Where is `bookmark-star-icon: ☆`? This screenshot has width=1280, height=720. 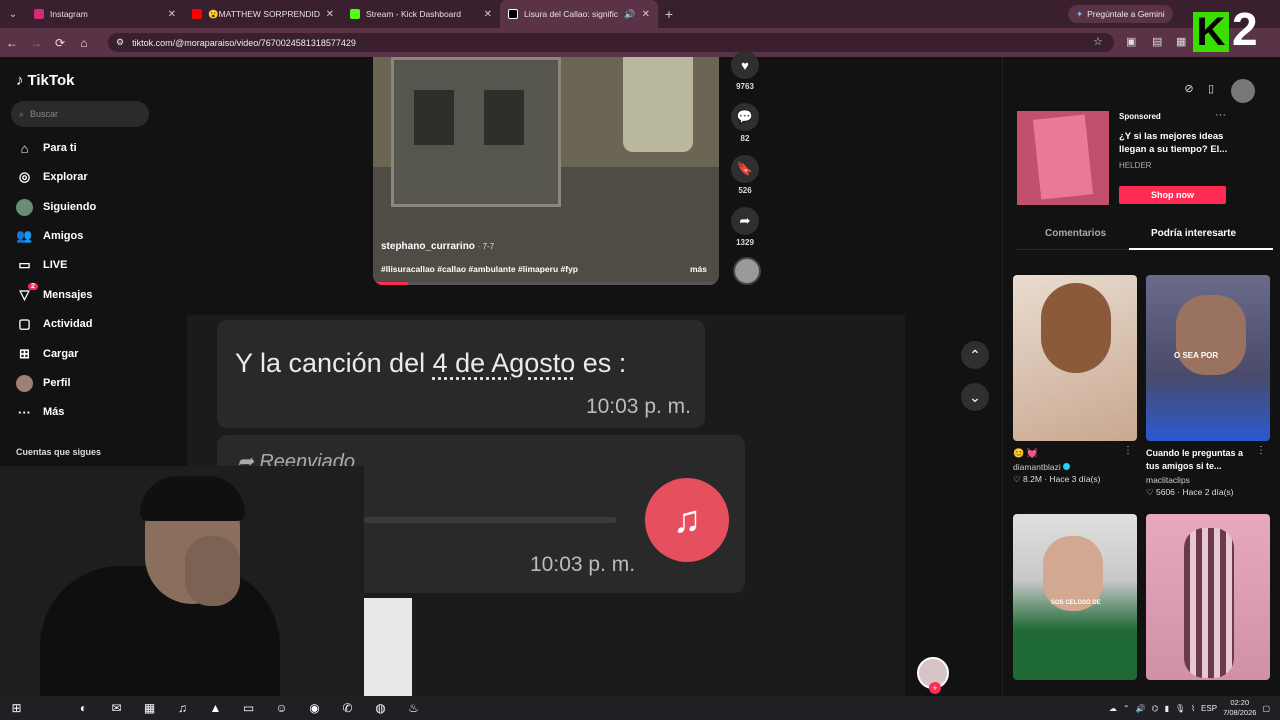 bookmark-star-icon: ☆ is located at coordinates (1098, 41).